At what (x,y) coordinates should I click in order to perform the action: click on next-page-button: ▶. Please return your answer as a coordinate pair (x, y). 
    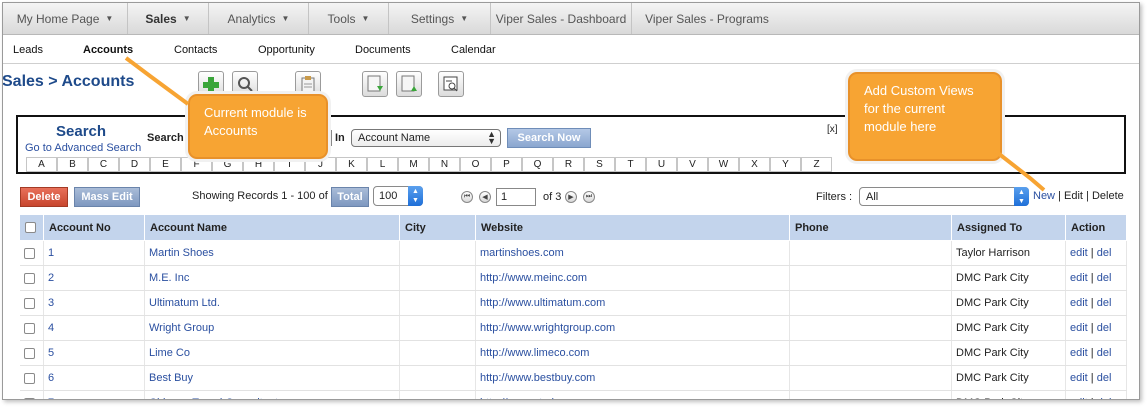
    Looking at the image, I should click on (571, 197).